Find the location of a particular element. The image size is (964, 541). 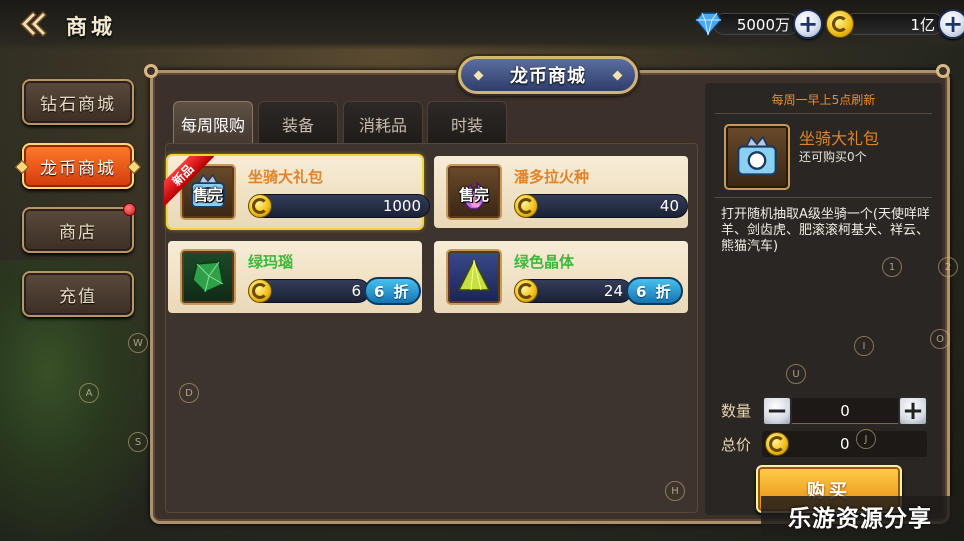

tab-label: 装备 is located at coordinates (297, 125).